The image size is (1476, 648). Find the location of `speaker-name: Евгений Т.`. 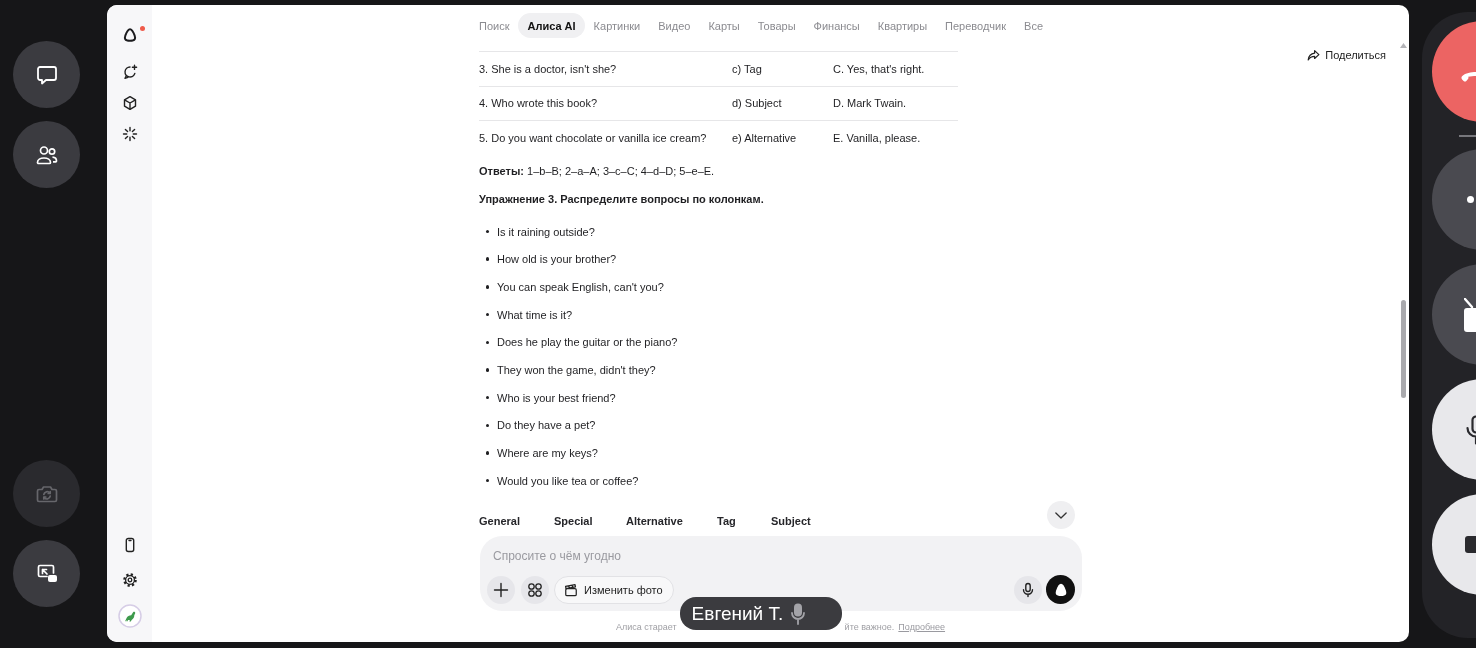

speaker-name: Евгений Т. is located at coordinates (737, 613).